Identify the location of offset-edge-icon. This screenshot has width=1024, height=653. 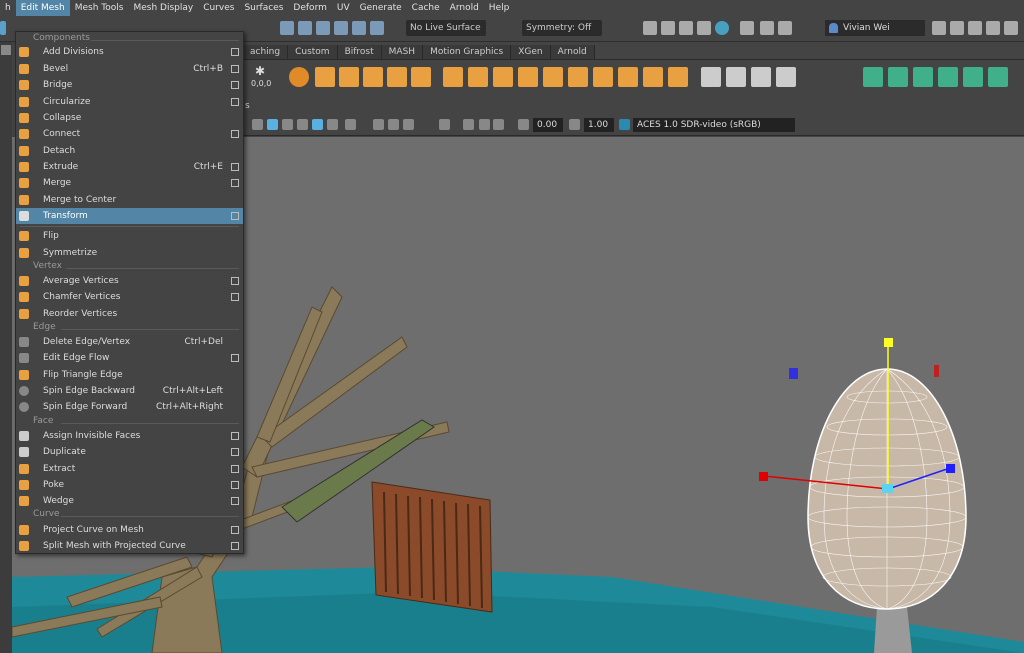
(761, 77).